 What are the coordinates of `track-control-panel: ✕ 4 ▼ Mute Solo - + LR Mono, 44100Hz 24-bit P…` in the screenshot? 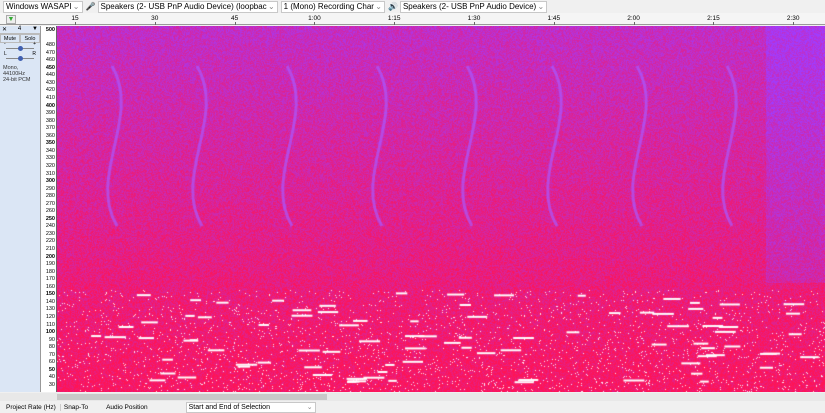 It's located at (20, 209).